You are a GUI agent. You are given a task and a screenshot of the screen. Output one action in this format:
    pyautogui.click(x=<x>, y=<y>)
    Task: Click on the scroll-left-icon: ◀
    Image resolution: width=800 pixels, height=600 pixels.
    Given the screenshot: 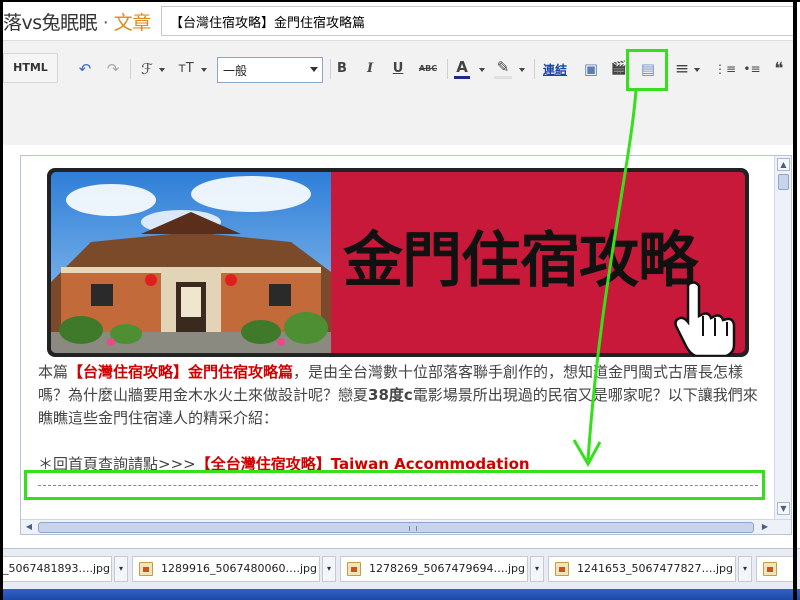 What is the action you would take?
    pyautogui.click(x=29, y=527)
    